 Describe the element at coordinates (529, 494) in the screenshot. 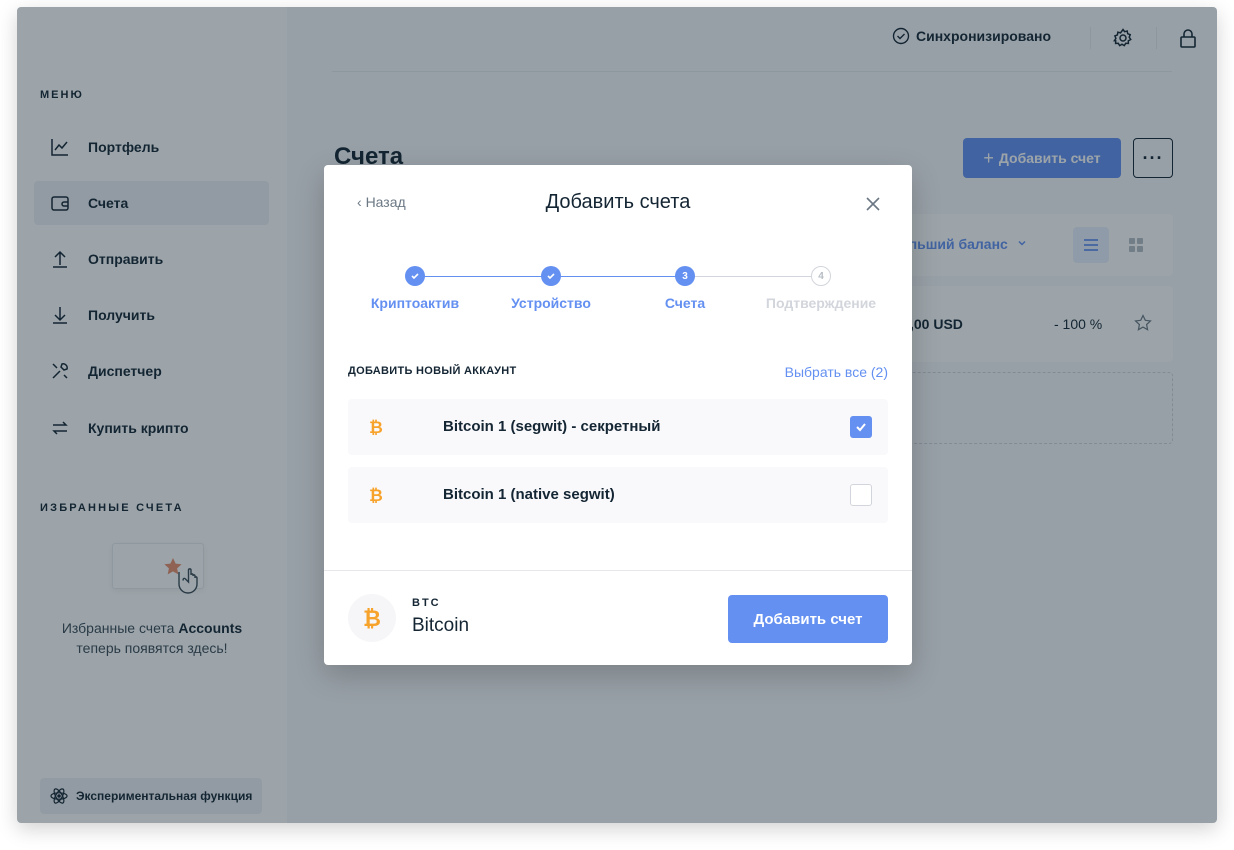

I see `account-option-name: Bitcoin 1 (native segwit)` at that location.